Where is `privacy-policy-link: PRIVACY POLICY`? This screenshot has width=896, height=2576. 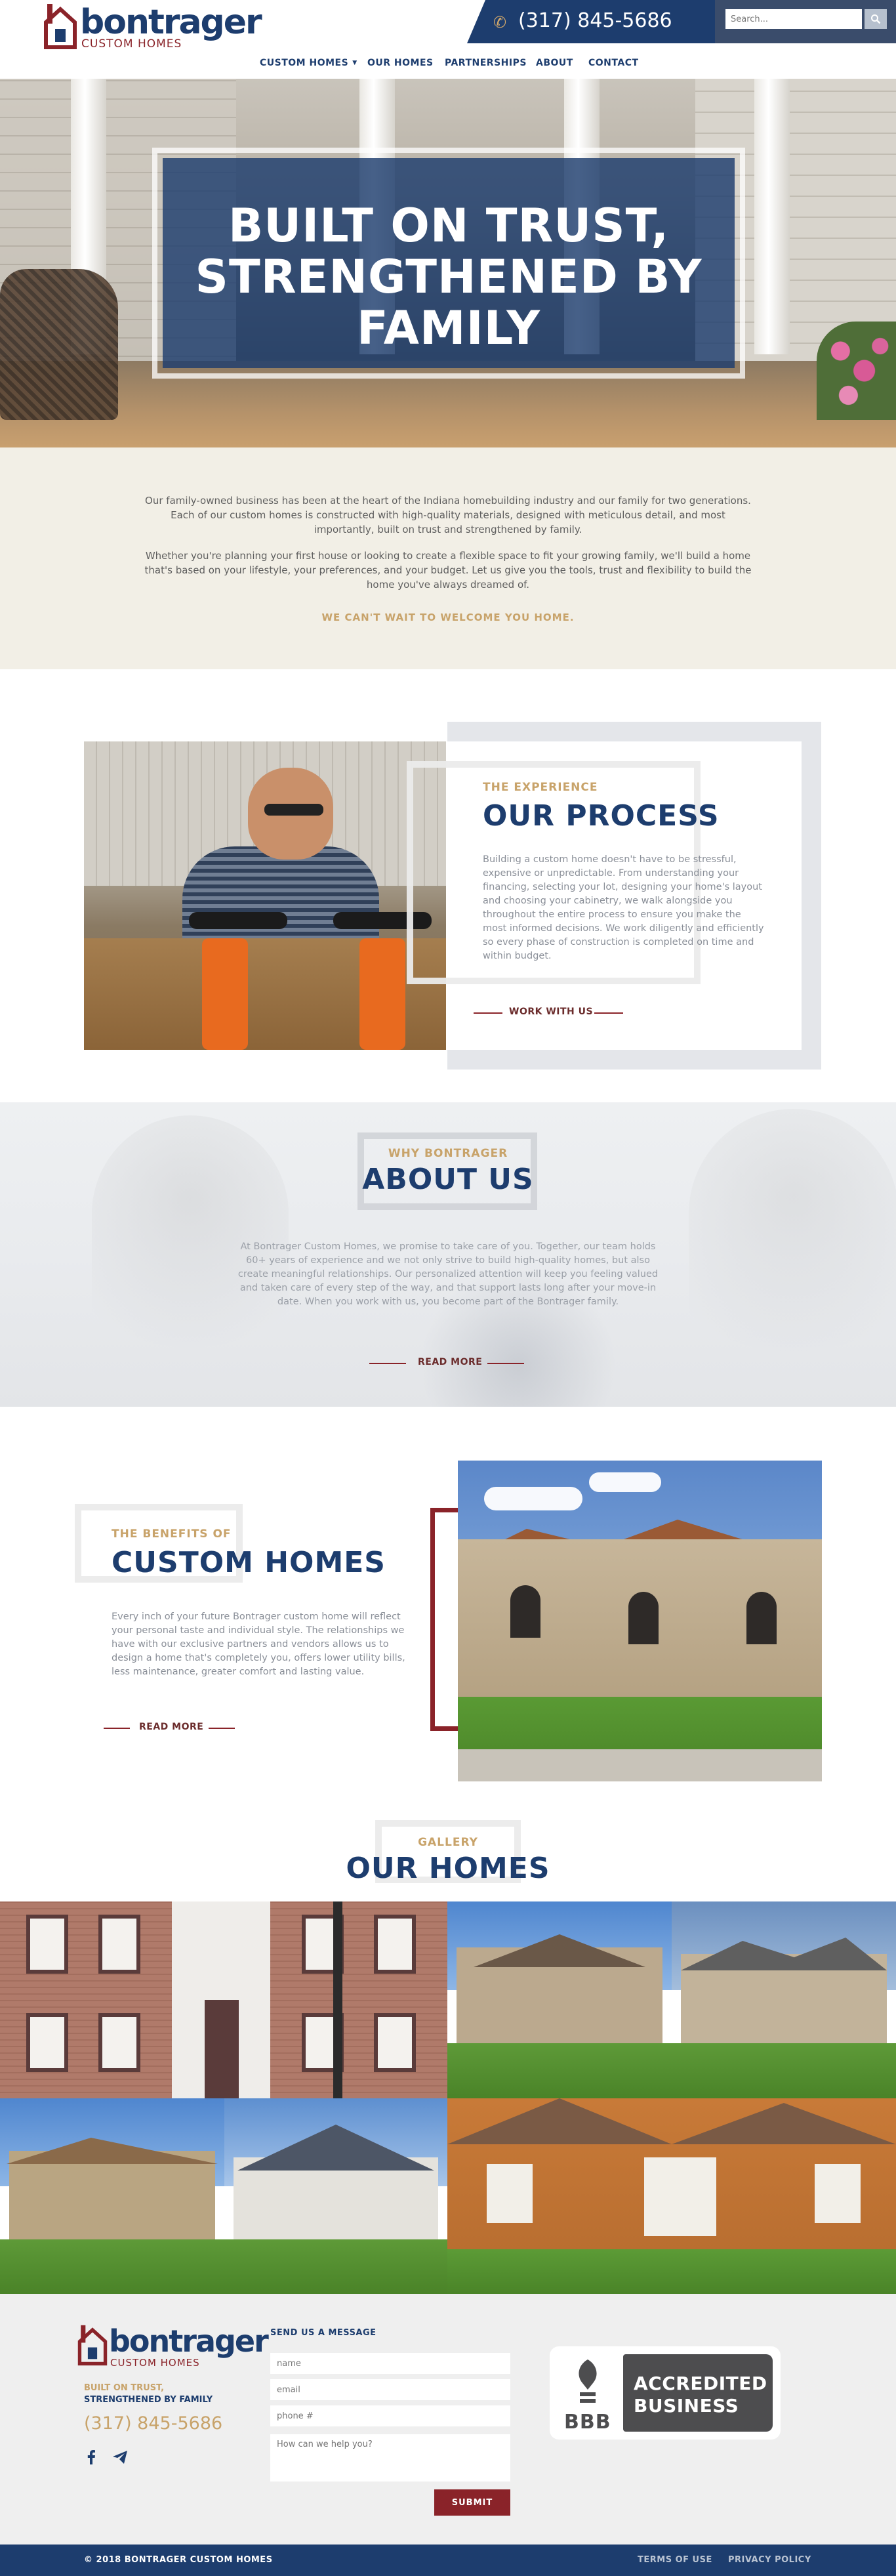
privacy-policy-link: PRIVACY POLICY is located at coordinates (770, 2560).